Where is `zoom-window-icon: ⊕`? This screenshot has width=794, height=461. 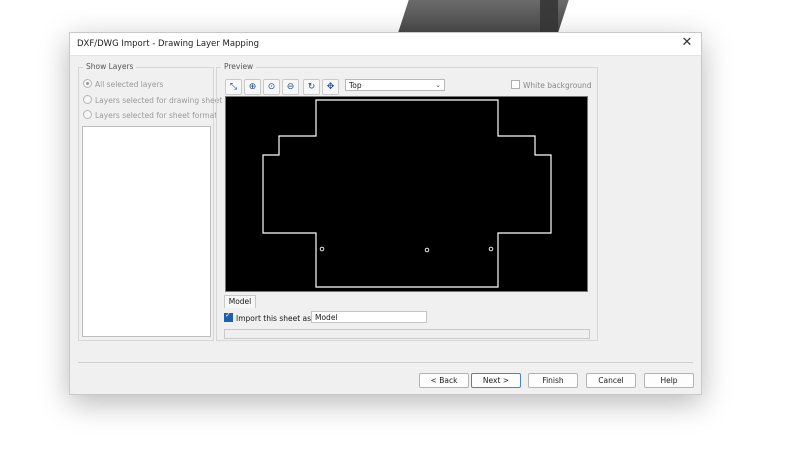
zoom-window-icon: ⊕ is located at coordinates (252, 87).